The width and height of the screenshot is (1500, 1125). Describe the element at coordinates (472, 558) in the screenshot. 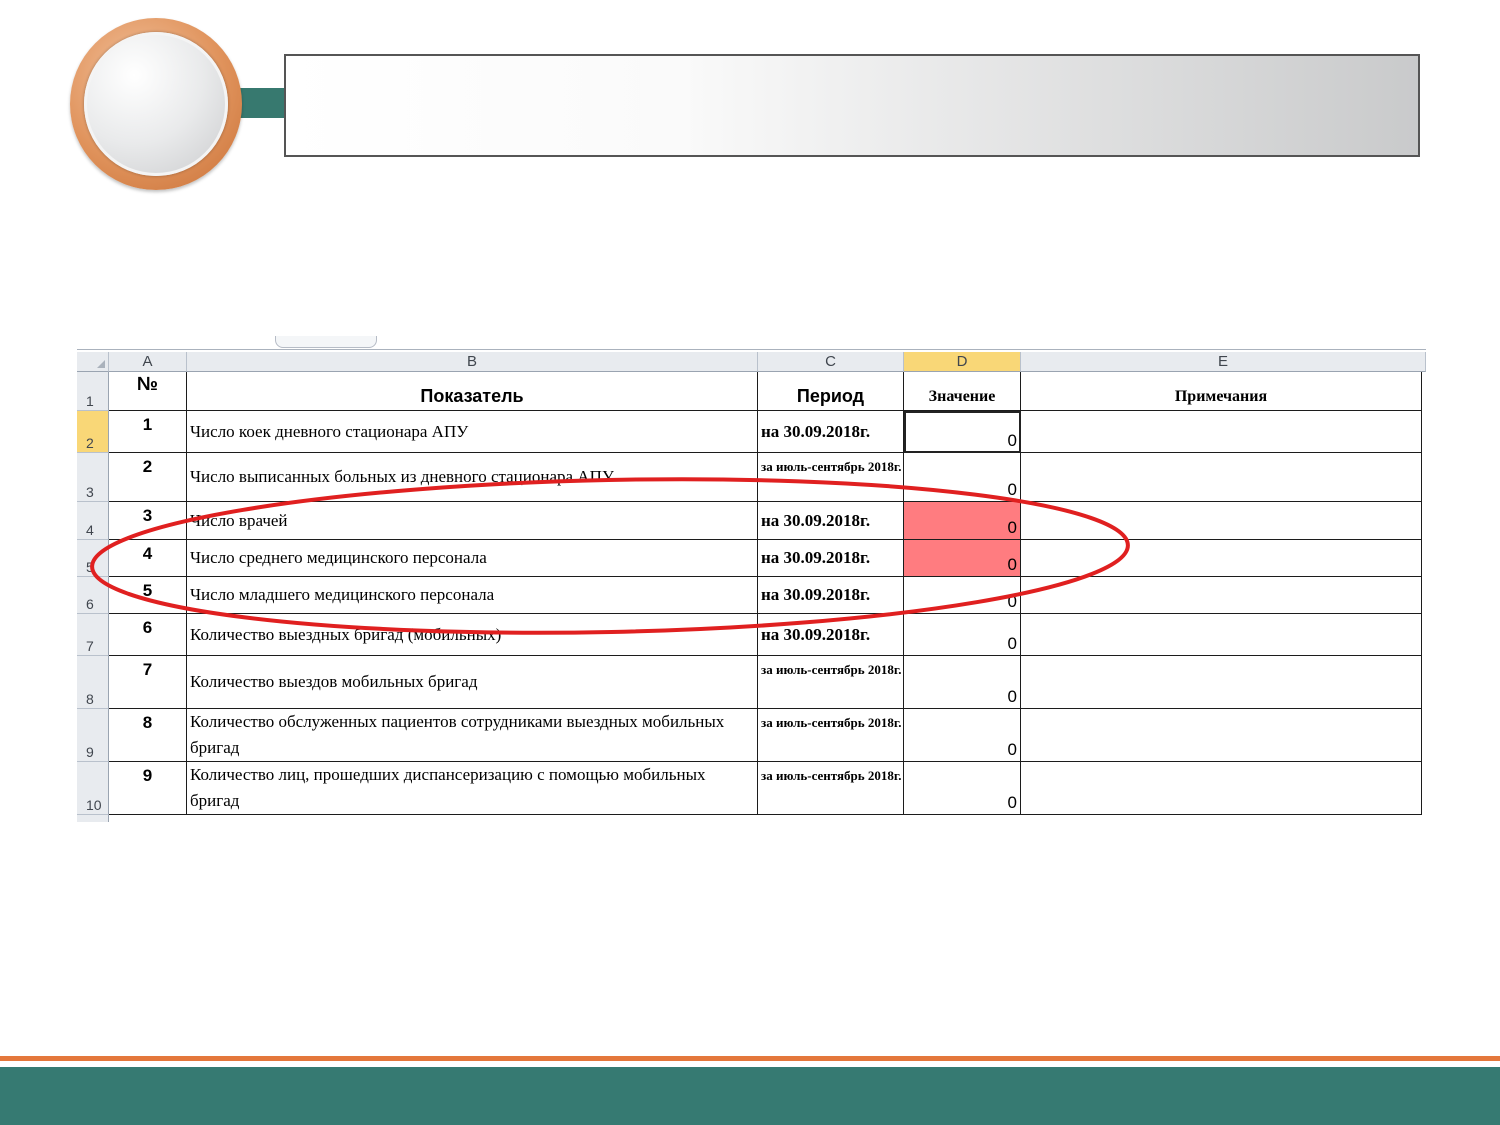

I see `cell-indicator: Число среднего медицинского персонала` at that location.